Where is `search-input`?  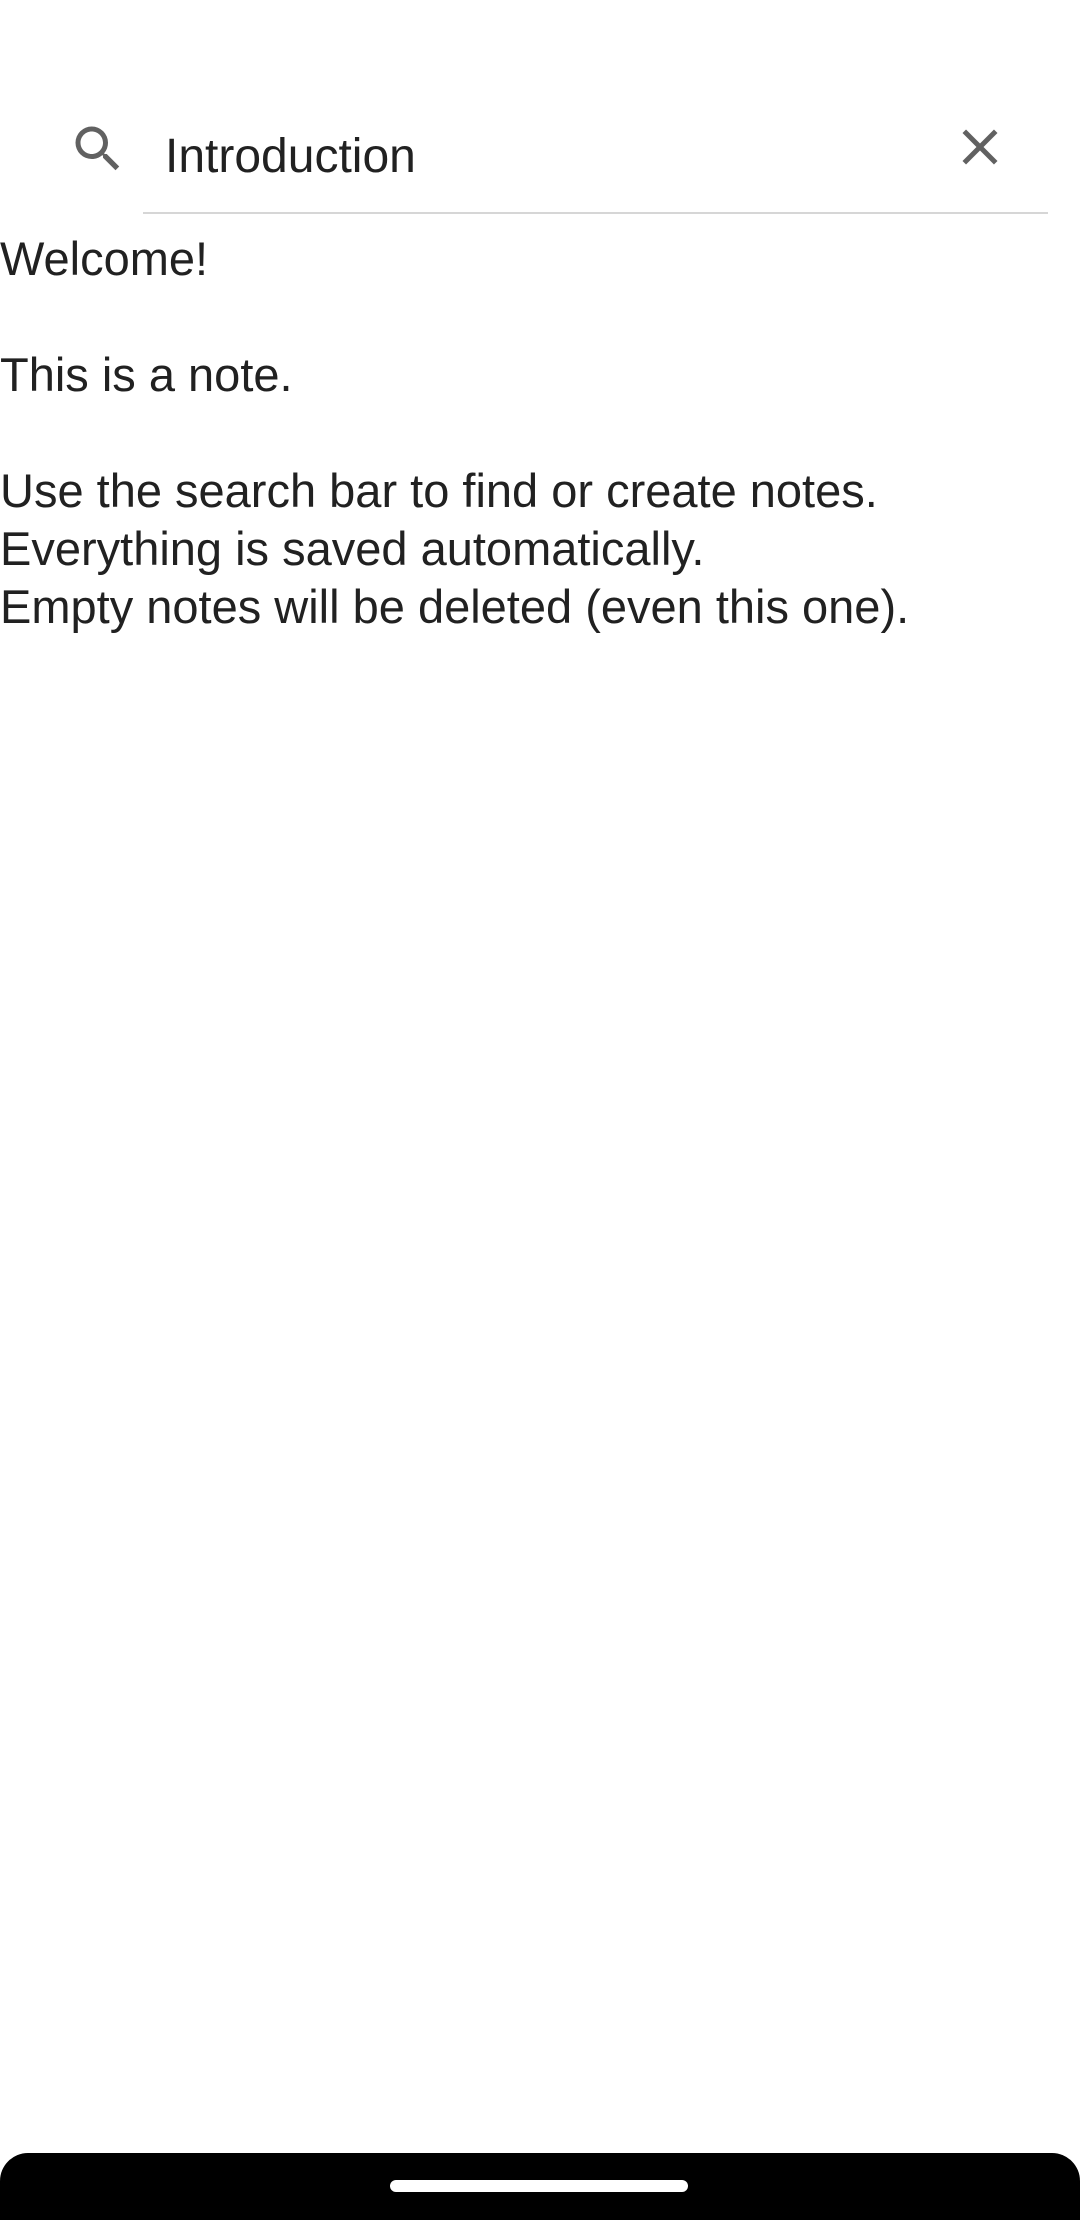
search-input is located at coordinates (535, 156).